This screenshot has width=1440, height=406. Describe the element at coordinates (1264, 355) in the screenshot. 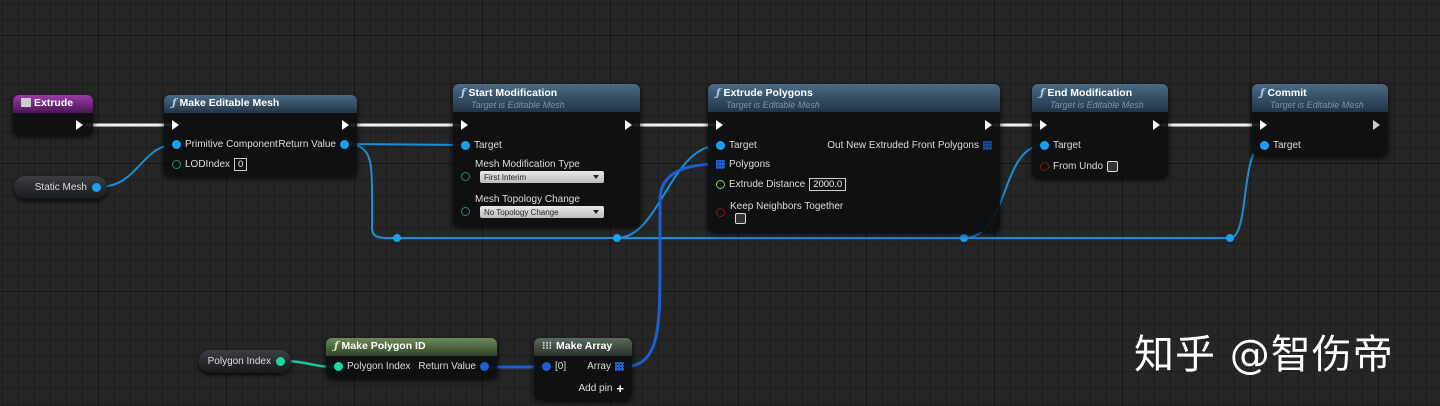

I see `watermark: 知乎 @智伤帝` at that location.